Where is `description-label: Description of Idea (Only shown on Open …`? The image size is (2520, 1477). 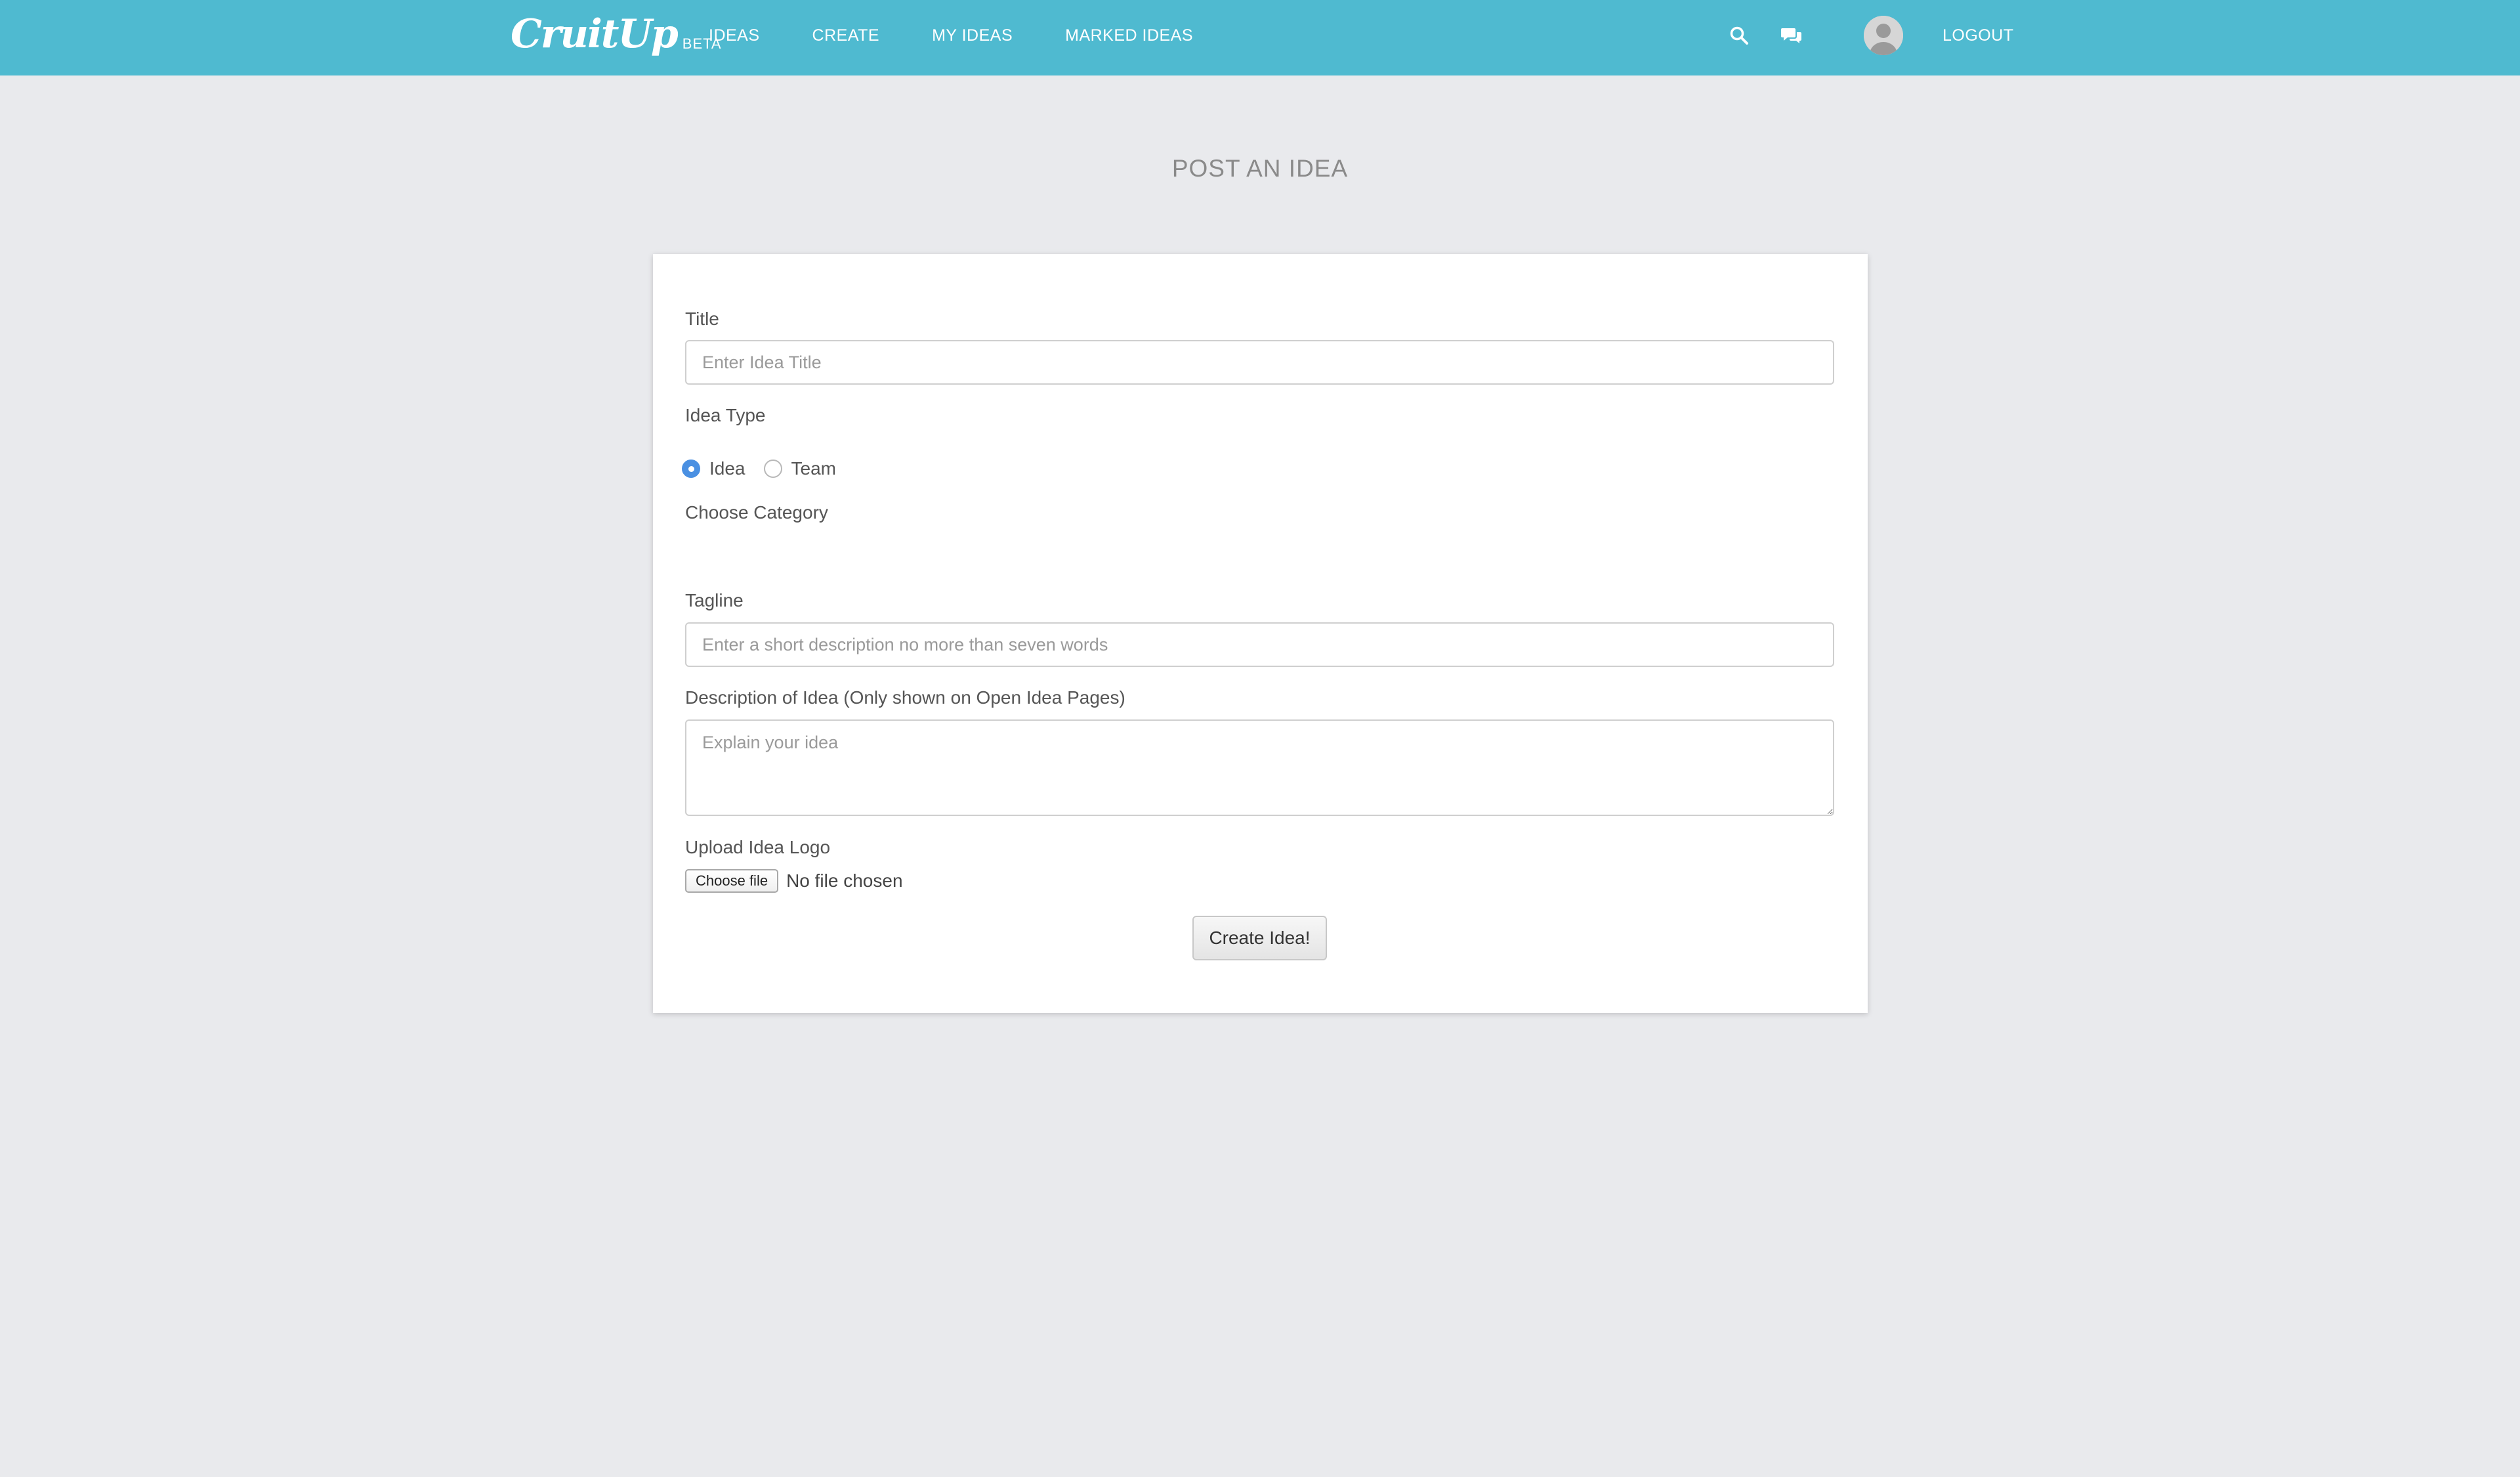
description-label: Description of Idea (Only shown on Open … is located at coordinates (905, 697).